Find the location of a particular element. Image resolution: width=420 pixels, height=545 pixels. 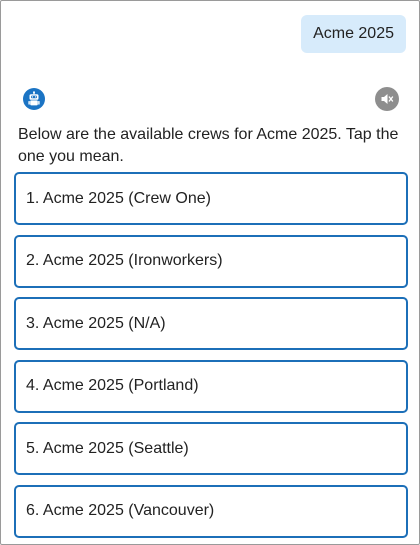

user-message-bubble: Acme 2025 is located at coordinates (353, 34).